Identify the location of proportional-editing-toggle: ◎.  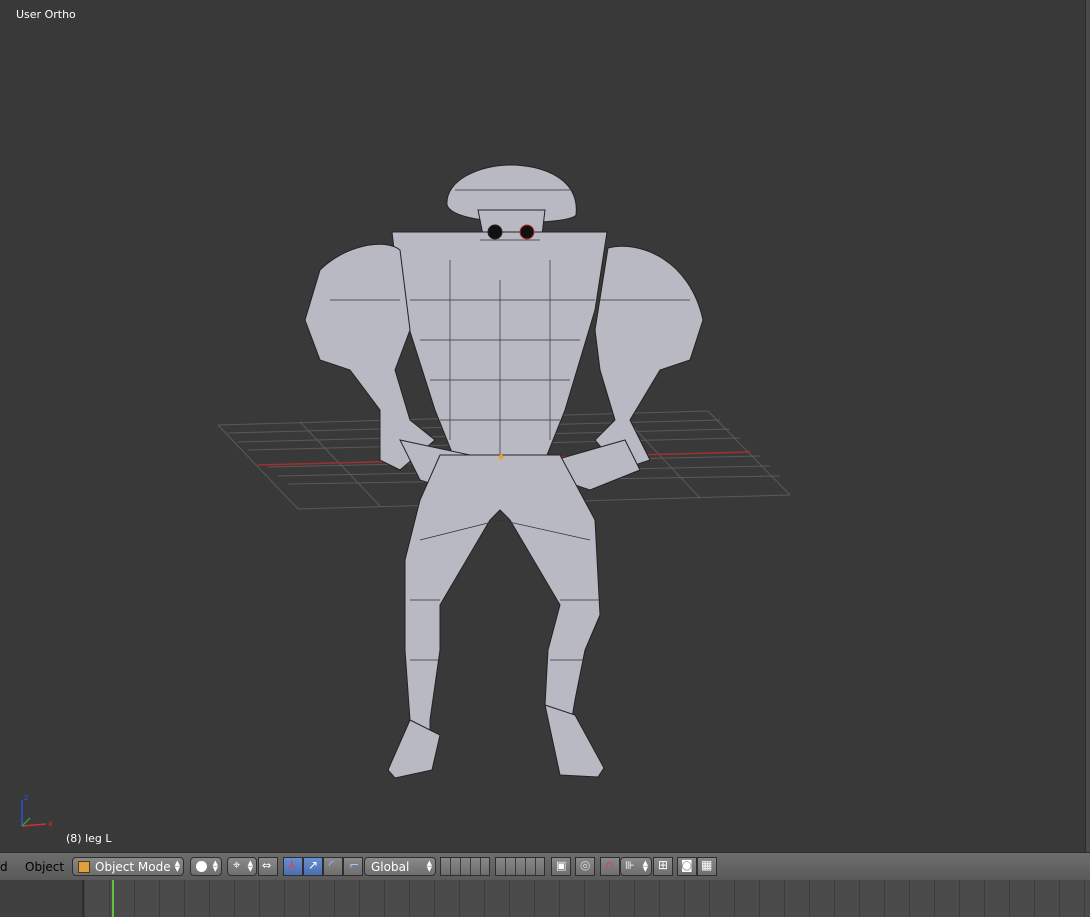
(585, 866).